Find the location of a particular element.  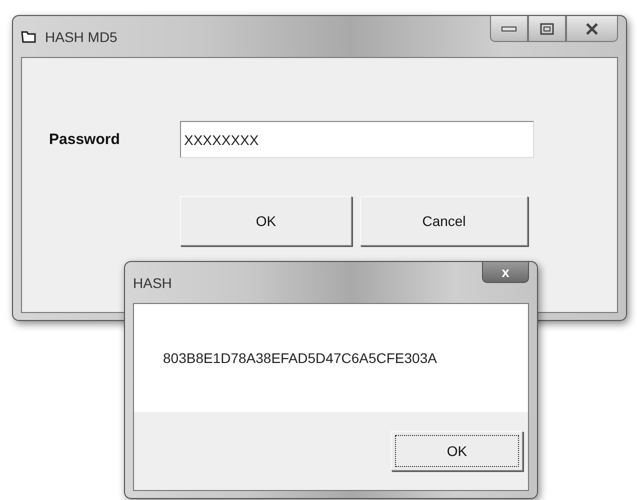

close-icon is located at coordinates (592, 28).